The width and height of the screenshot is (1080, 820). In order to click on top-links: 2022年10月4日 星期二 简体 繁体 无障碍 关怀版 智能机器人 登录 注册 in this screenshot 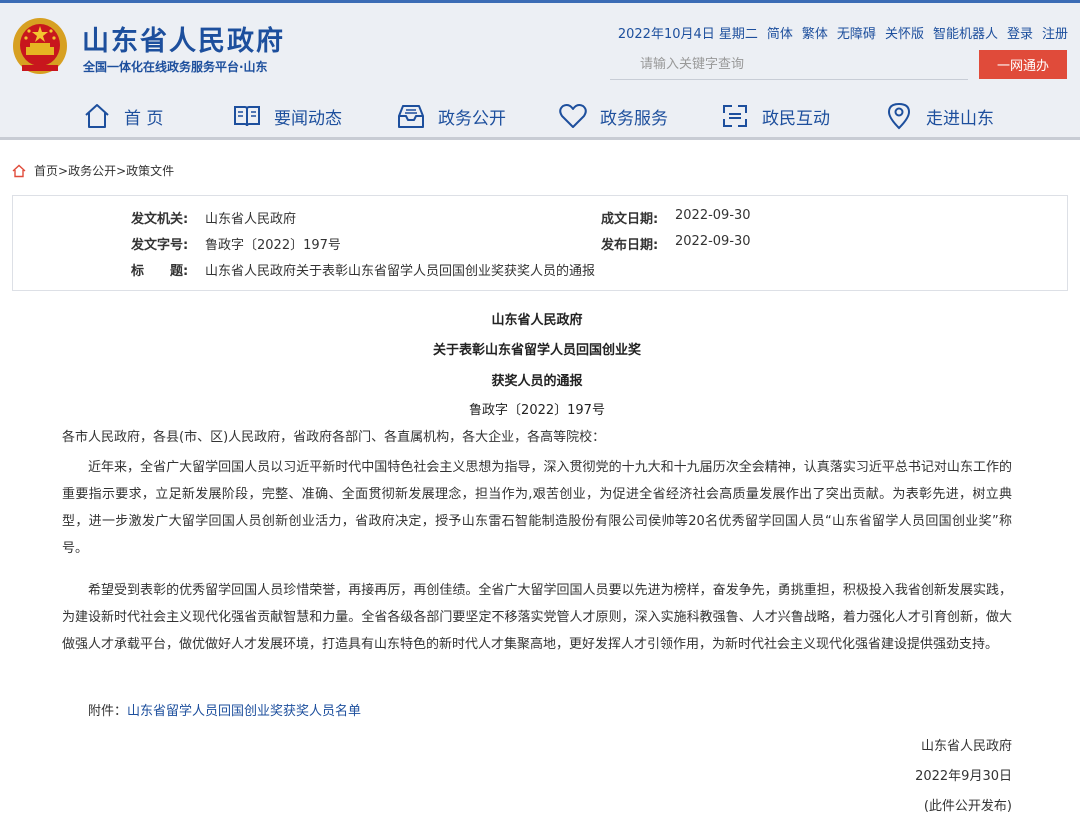, I will do `click(843, 32)`.